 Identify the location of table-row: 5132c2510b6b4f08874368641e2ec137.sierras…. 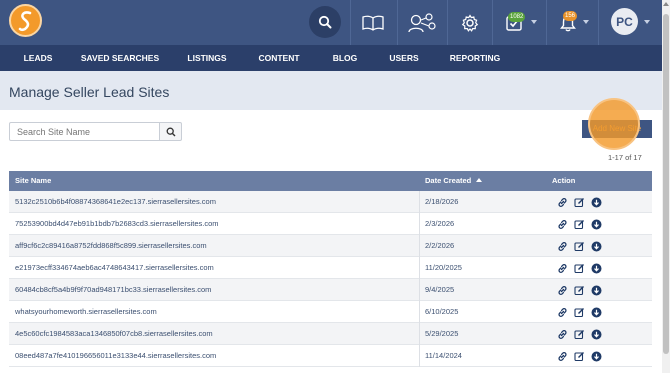
(330, 202).